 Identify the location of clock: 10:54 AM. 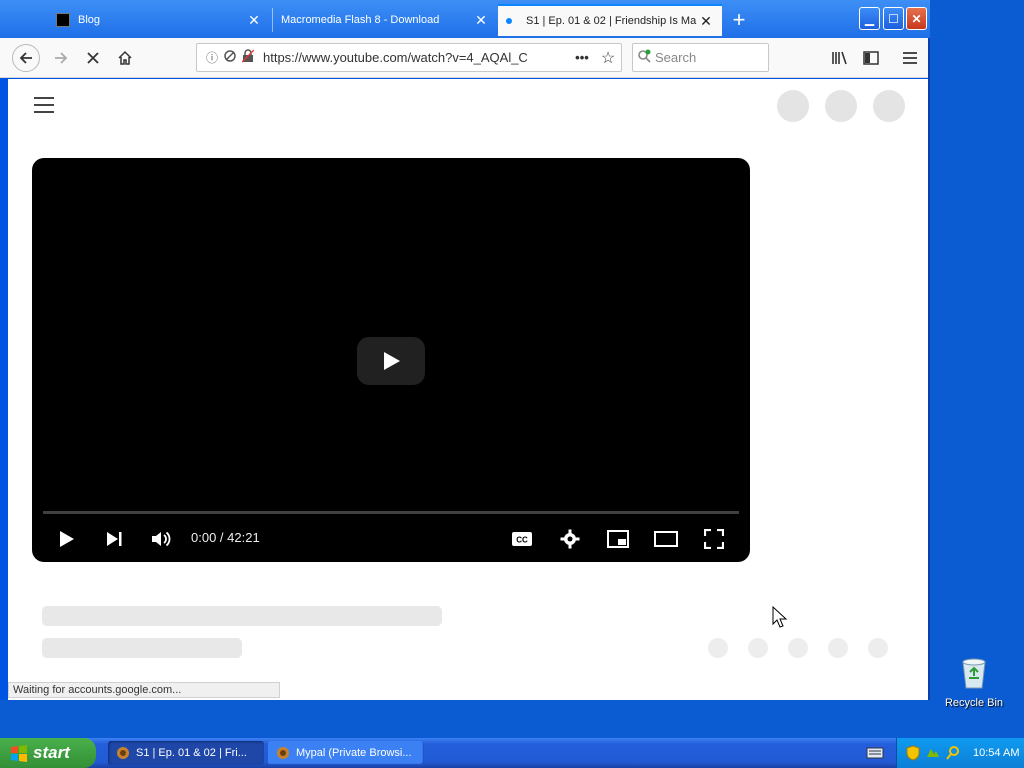
(996, 753).